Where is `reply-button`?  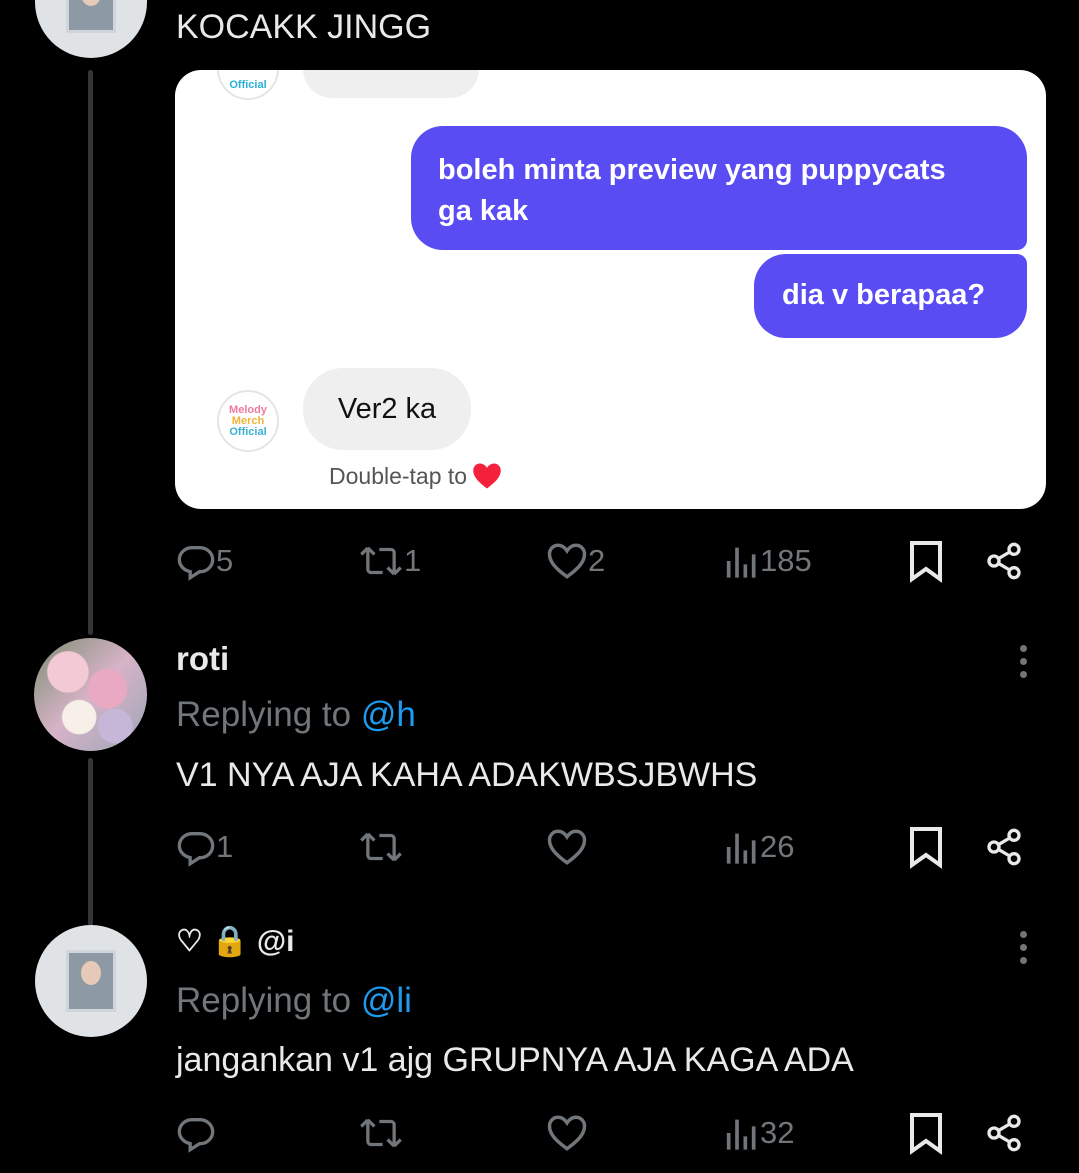 reply-button is located at coordinates (196, 1133).